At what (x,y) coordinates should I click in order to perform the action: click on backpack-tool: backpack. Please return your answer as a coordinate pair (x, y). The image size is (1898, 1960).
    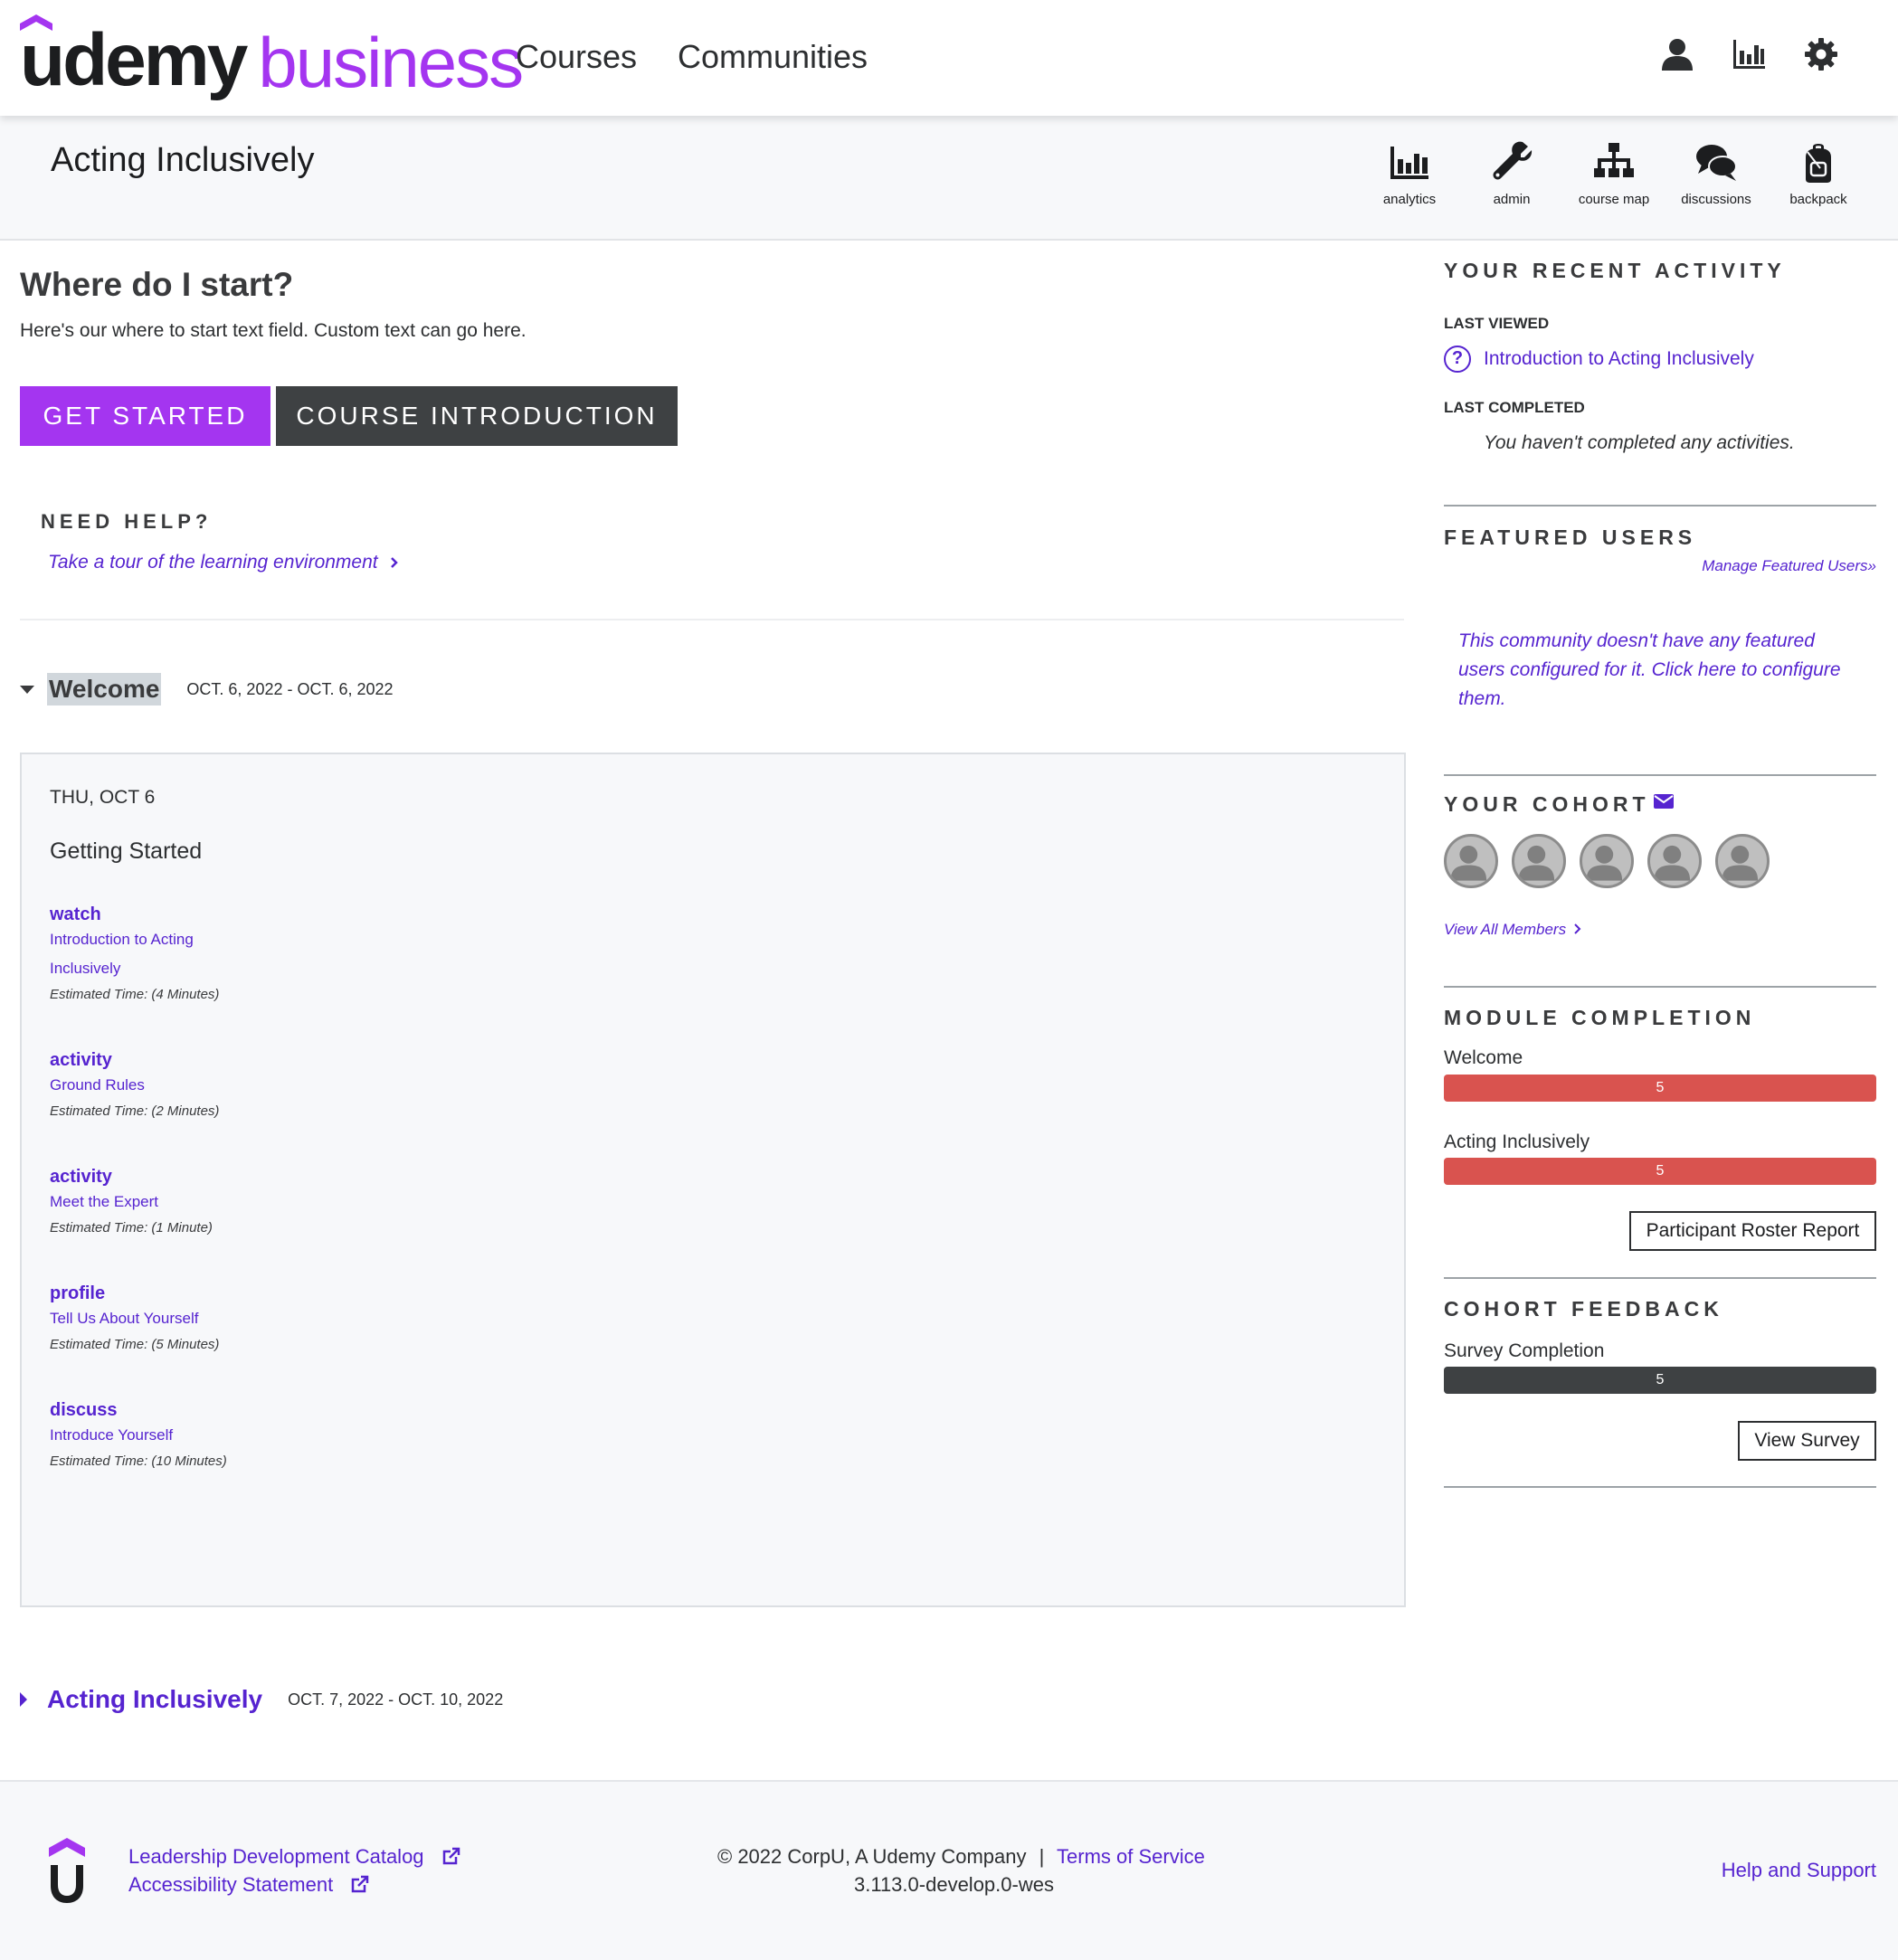
    Looking at the image, I should click on (1818, 174).